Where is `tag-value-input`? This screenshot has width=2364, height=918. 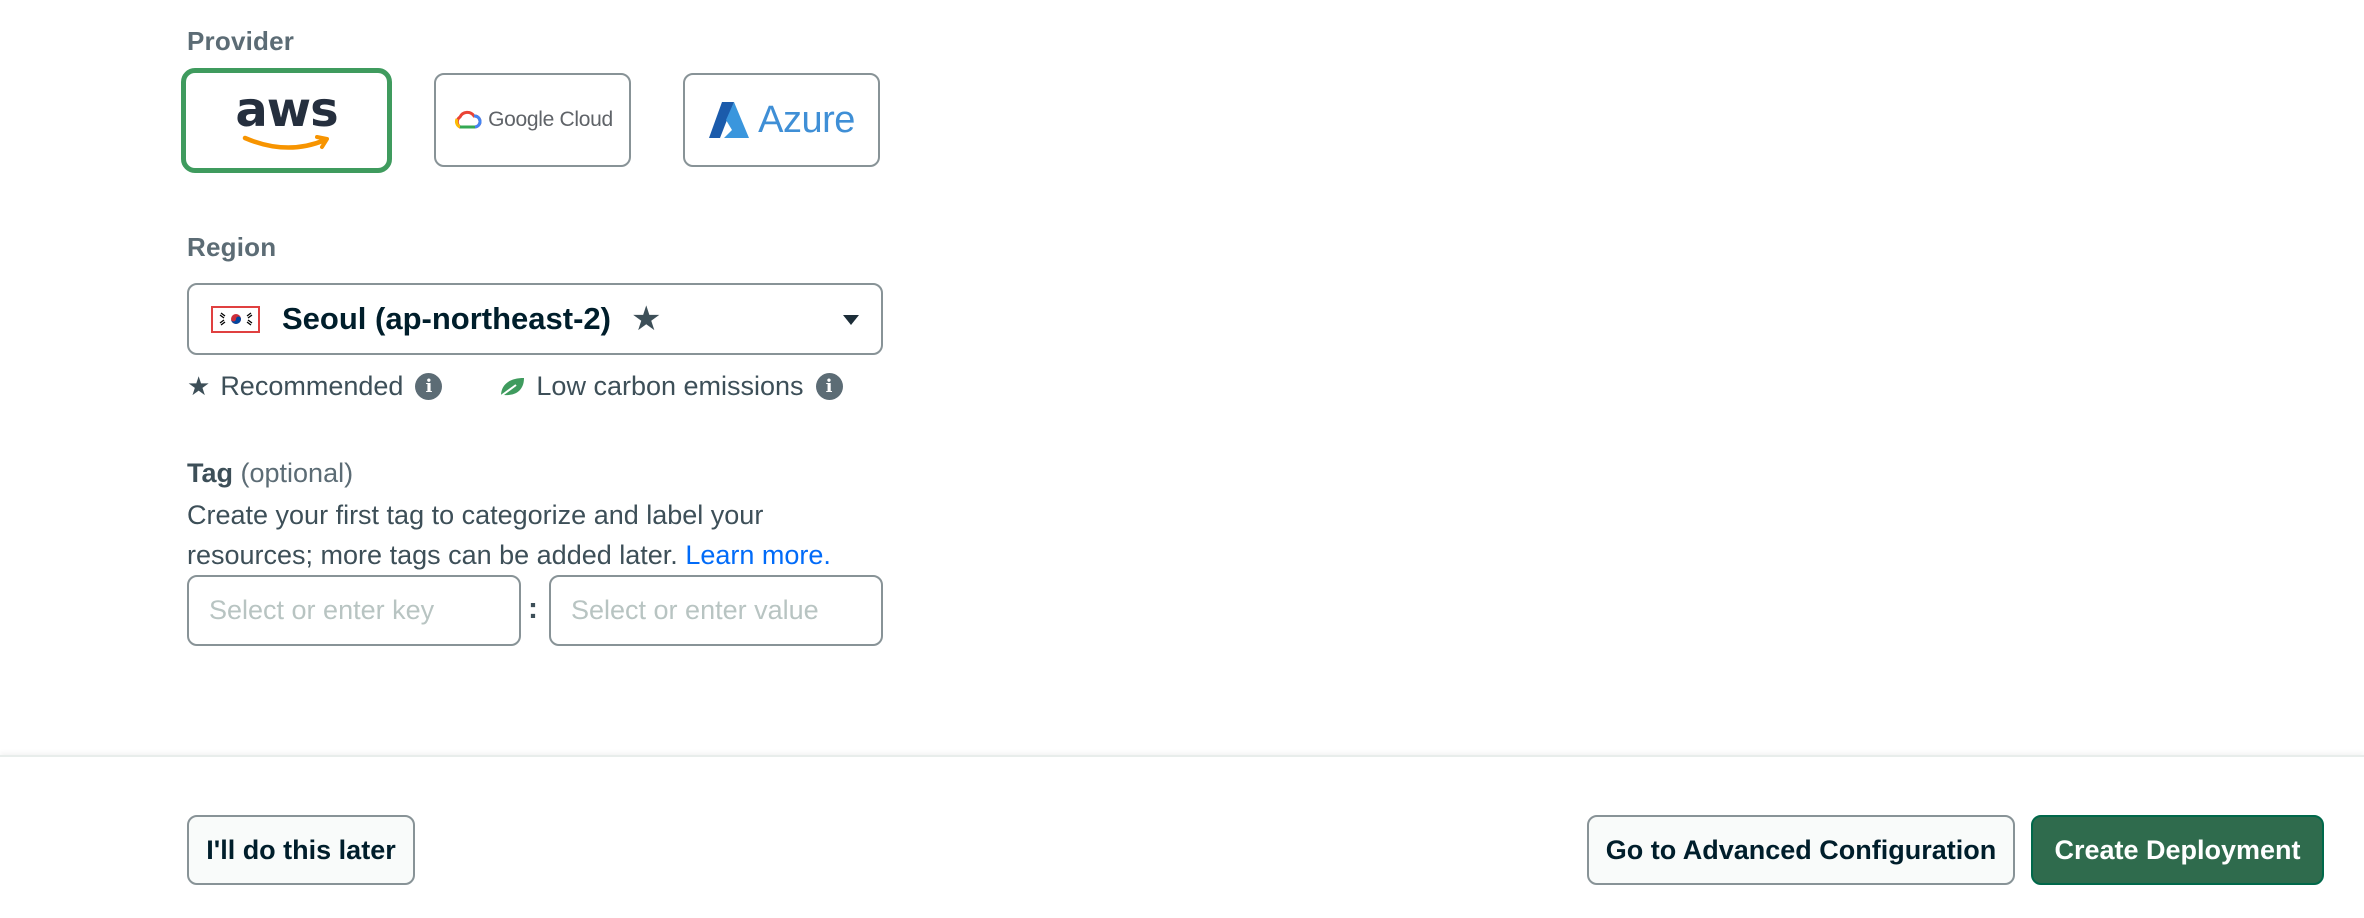 tag-value-input is located at coordinates (716, 610).